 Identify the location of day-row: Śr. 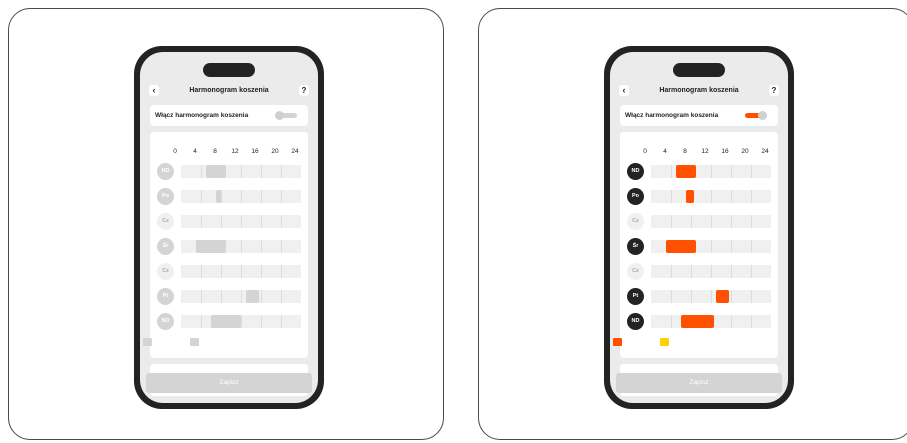
(229, 246).